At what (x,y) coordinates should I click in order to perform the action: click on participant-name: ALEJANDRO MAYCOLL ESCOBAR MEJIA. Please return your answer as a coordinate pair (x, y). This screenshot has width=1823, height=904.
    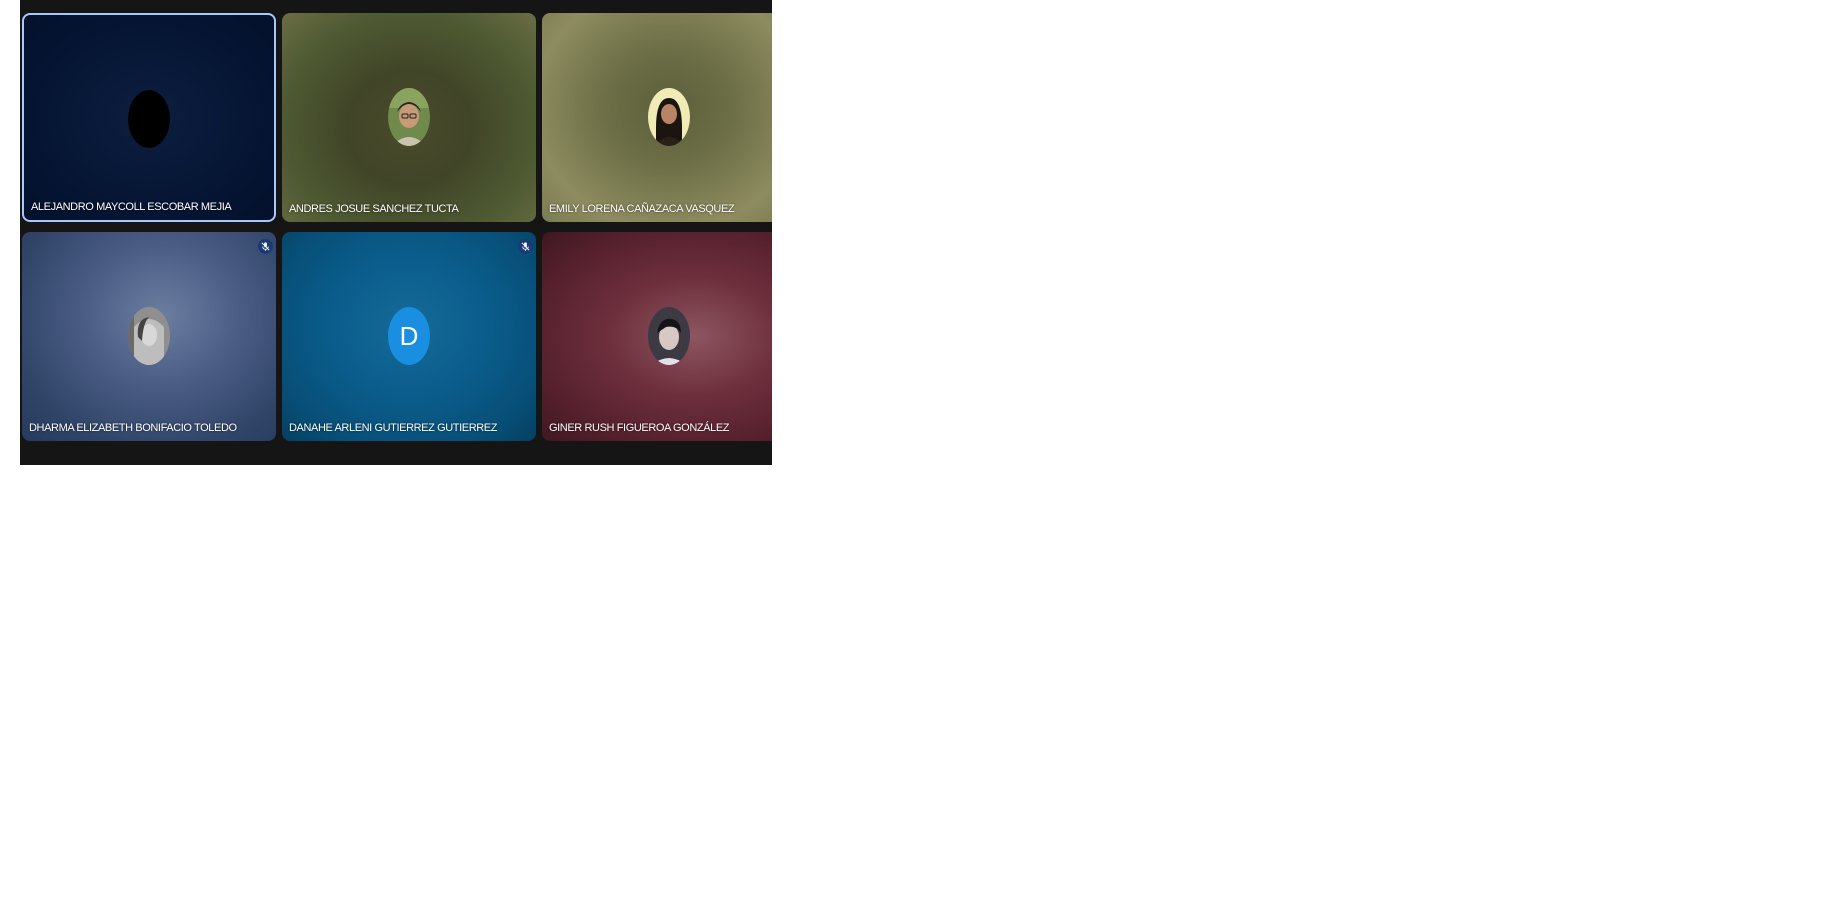
    Looking at the image, I should click on (131, 207).